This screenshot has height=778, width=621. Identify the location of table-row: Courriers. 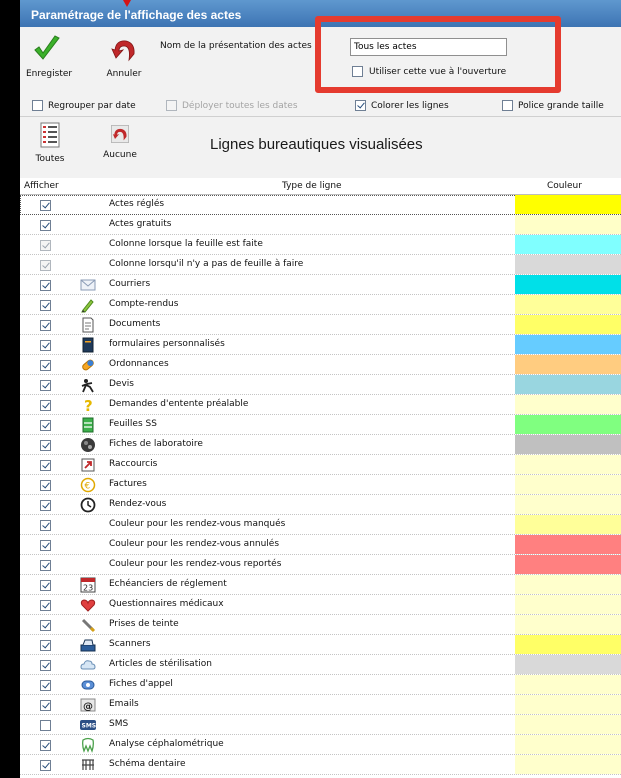
(320, 285).